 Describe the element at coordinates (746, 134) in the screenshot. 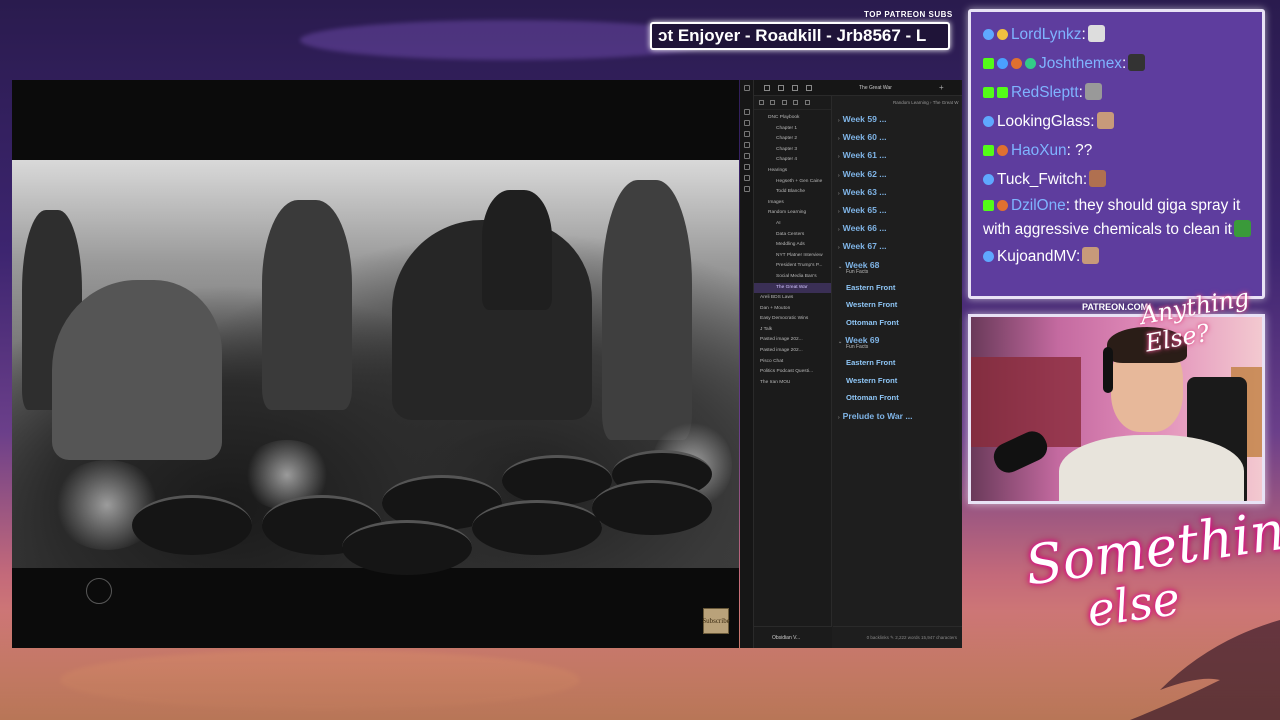

I see `calendar-icon` at that location.